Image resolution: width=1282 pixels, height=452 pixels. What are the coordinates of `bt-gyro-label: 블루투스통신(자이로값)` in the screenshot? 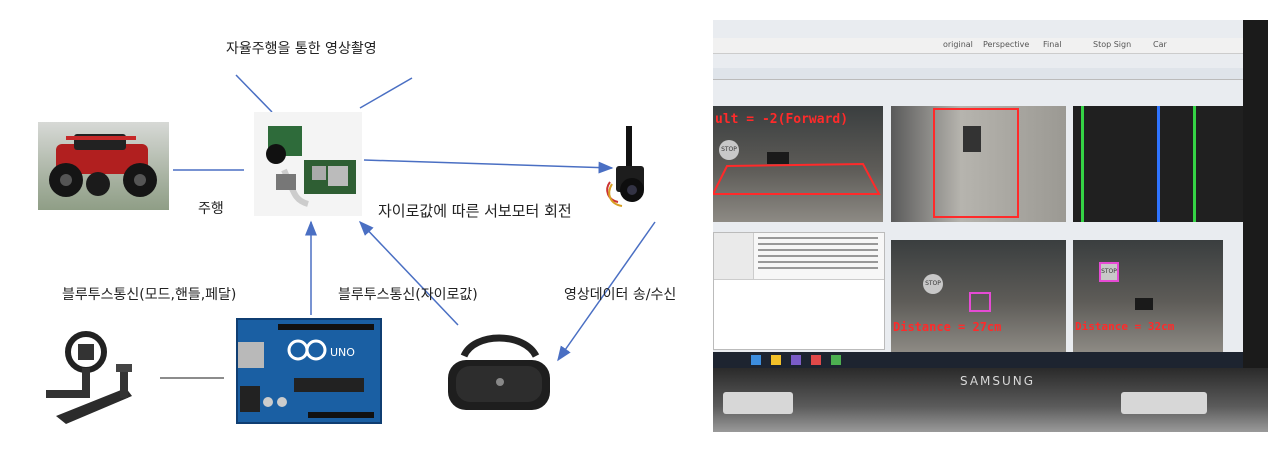 It's located at (408, 295).